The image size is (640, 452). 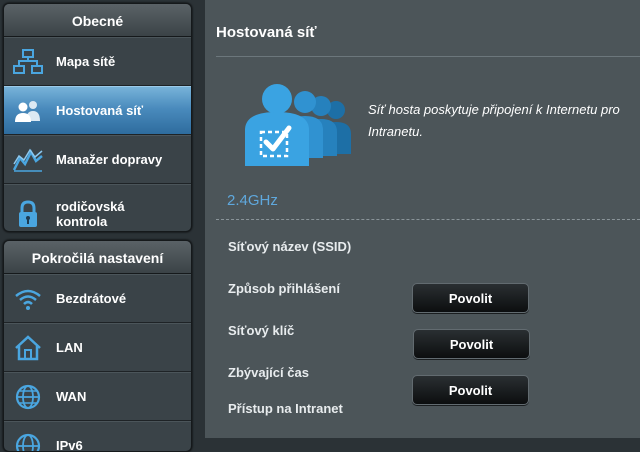 What do you see at coordinates (28, 299) in the screenshot?
I see `wifi-icon` at bounding box center [28, 299].